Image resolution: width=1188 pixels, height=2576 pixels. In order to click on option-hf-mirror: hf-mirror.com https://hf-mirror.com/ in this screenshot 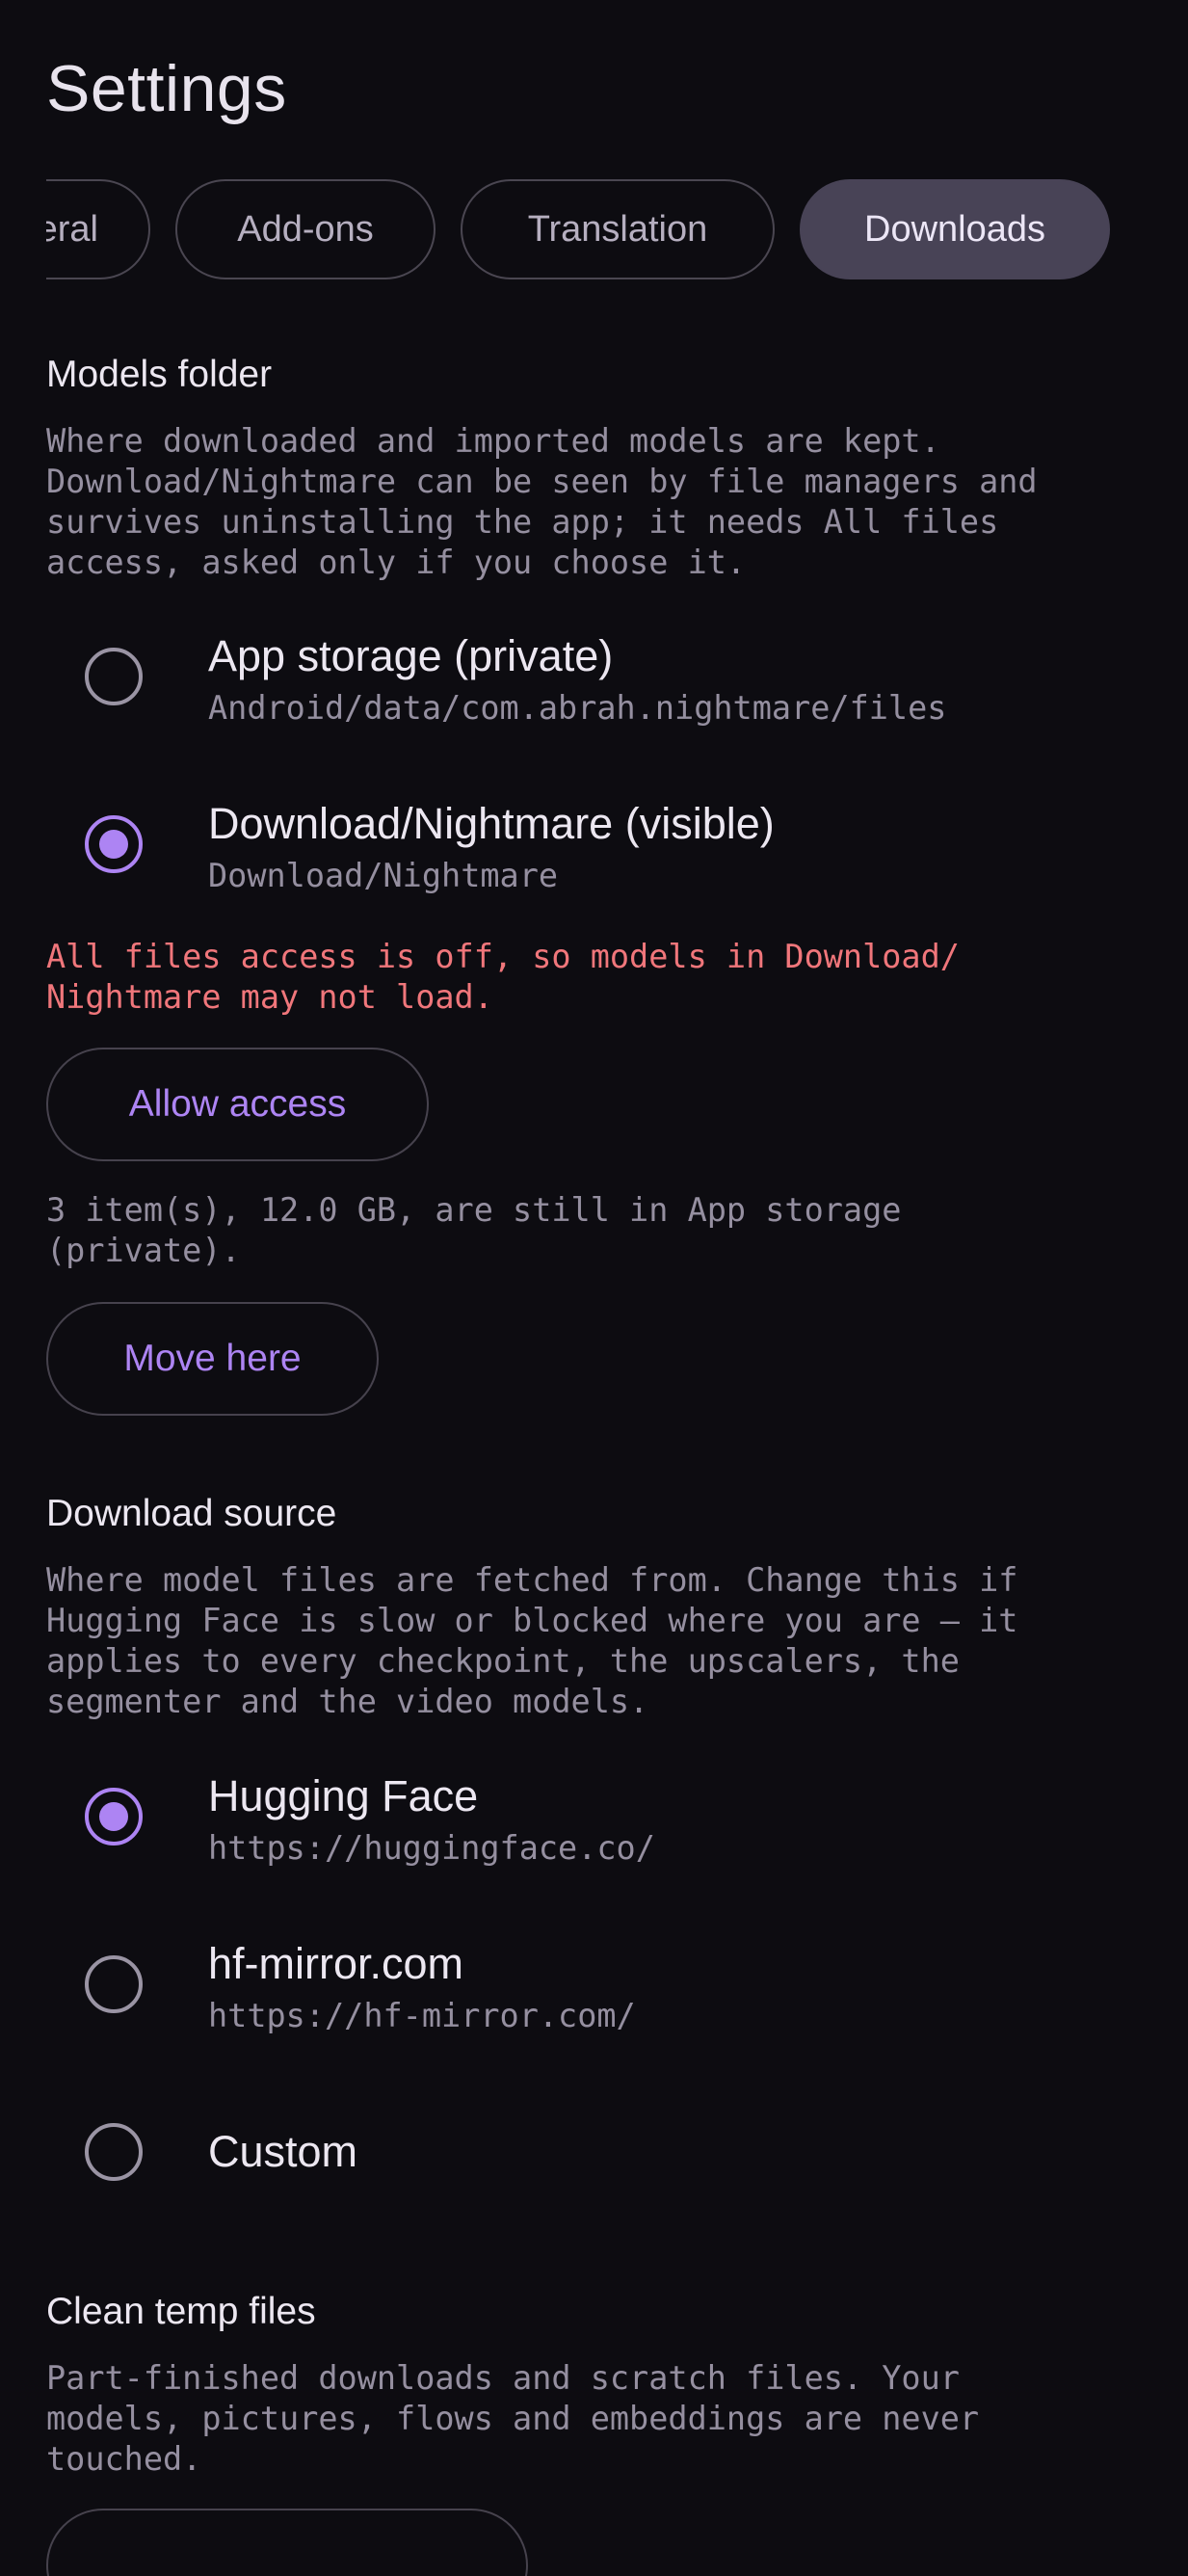, I will do `click(595, 1983)`.